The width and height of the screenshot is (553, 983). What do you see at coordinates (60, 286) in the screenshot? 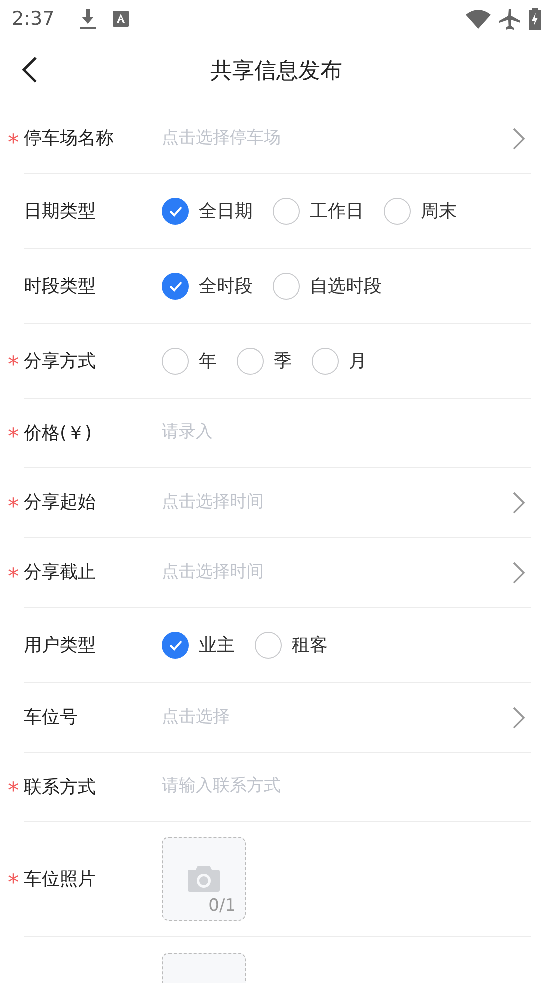
I see `field-label: 时段类型` at bounding box center [60, 286].